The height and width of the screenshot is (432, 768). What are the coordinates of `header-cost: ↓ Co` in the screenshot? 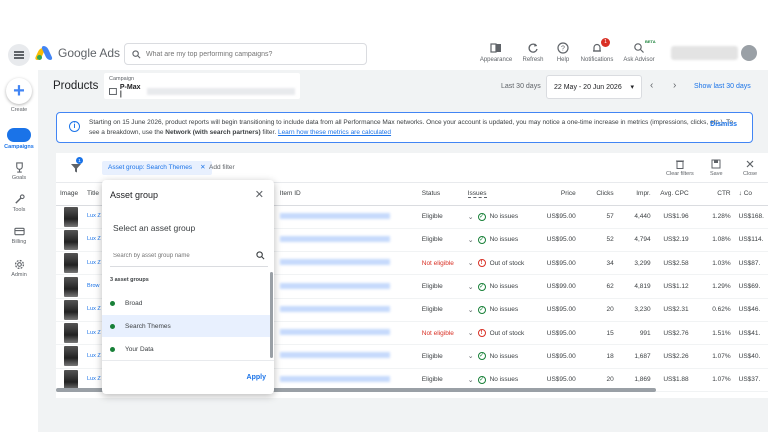 It's located at (751, 194).